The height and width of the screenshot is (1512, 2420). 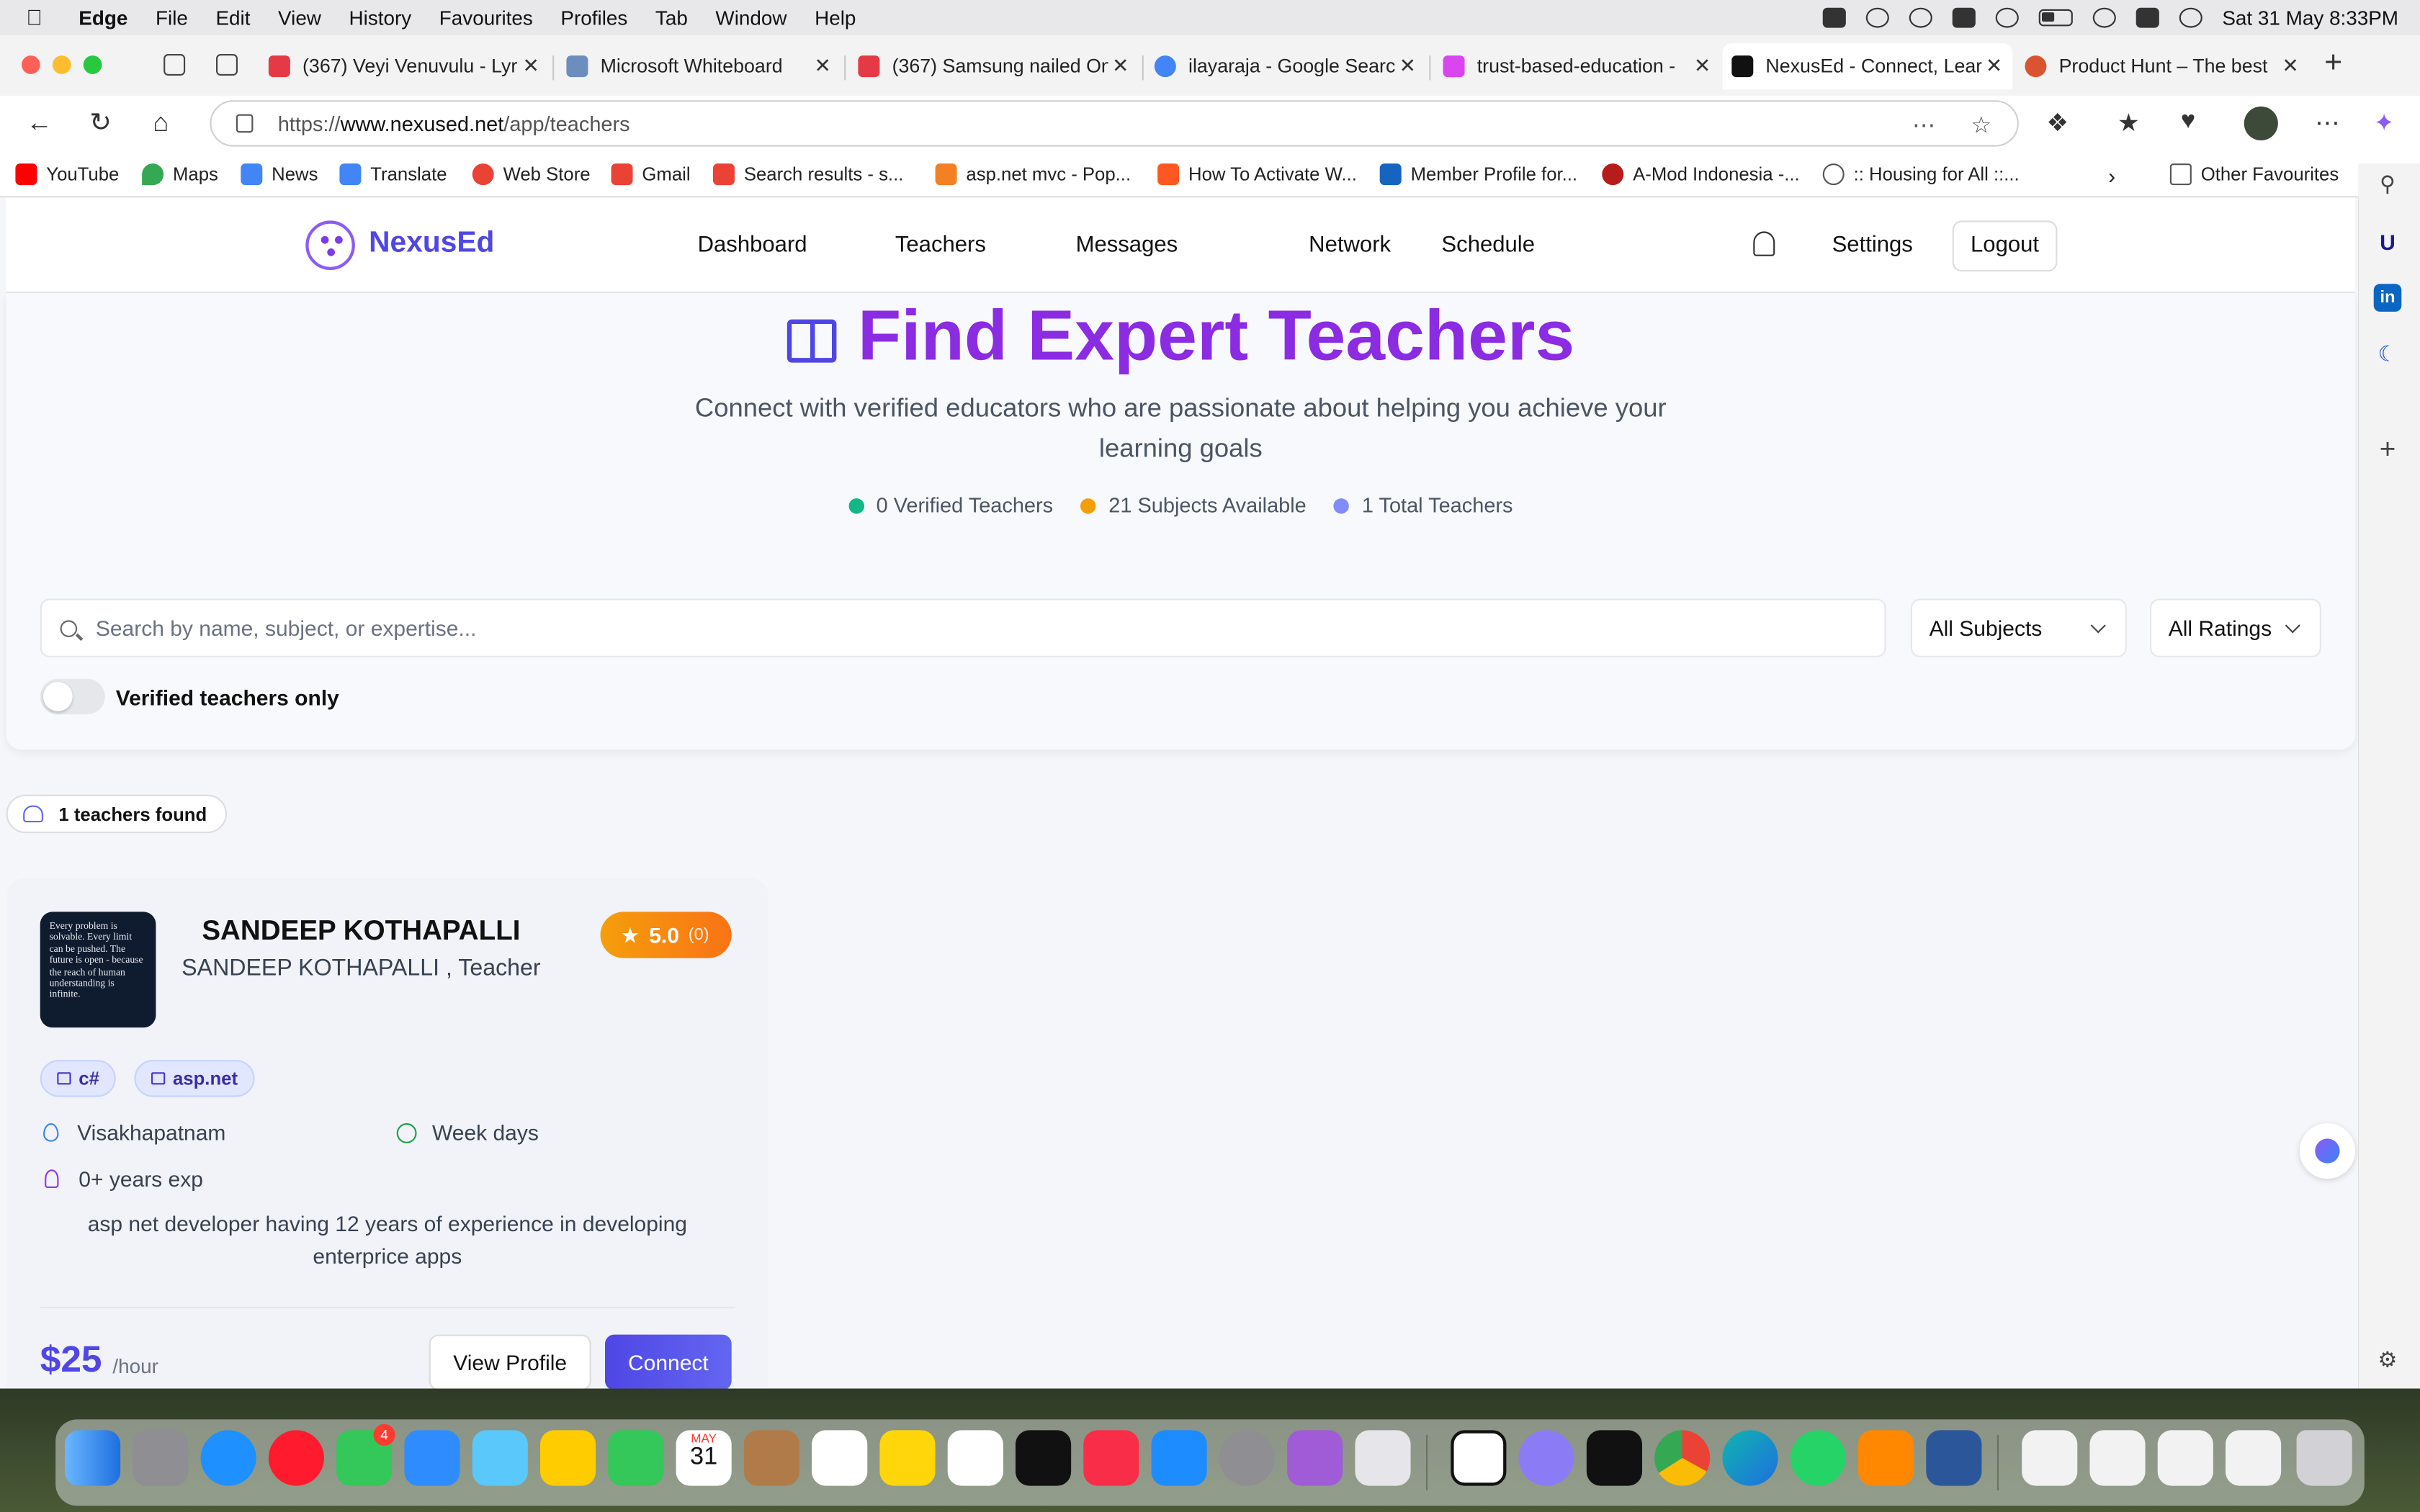 What do you see at coordinates (699, 66) in the screenshot?
I see `tab-microsoft-whiteboard: Microsoft Whiteboard ✕` at bounding box center [699, 66].